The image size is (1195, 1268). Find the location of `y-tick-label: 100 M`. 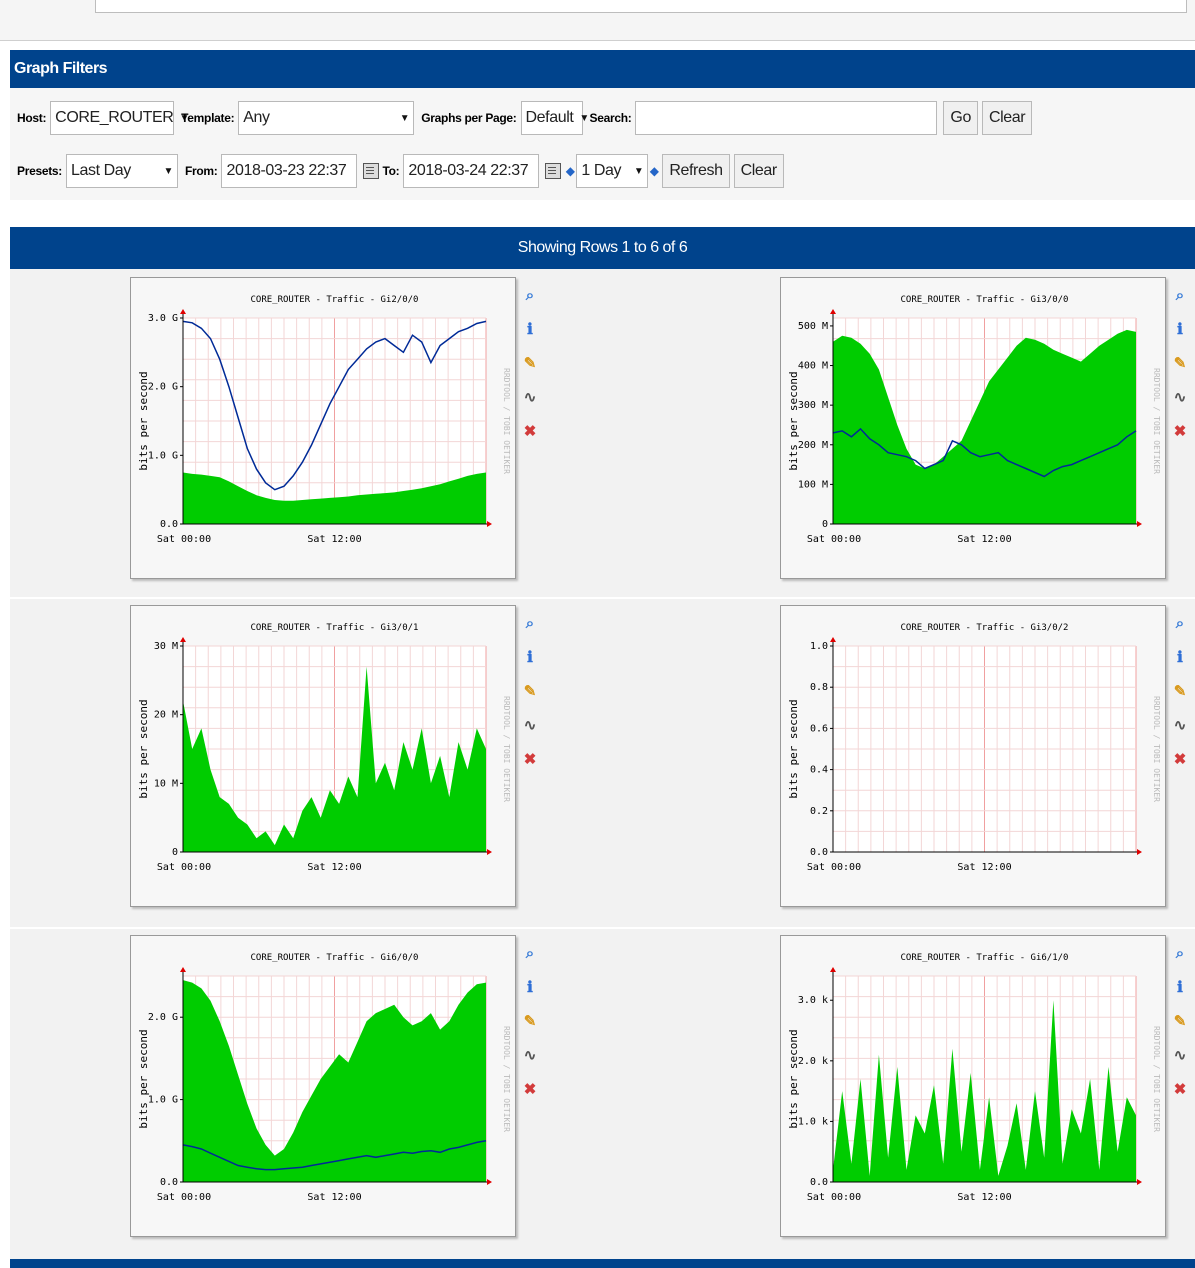

y-tick-label: 100 M is located at coordinates (813, 484).